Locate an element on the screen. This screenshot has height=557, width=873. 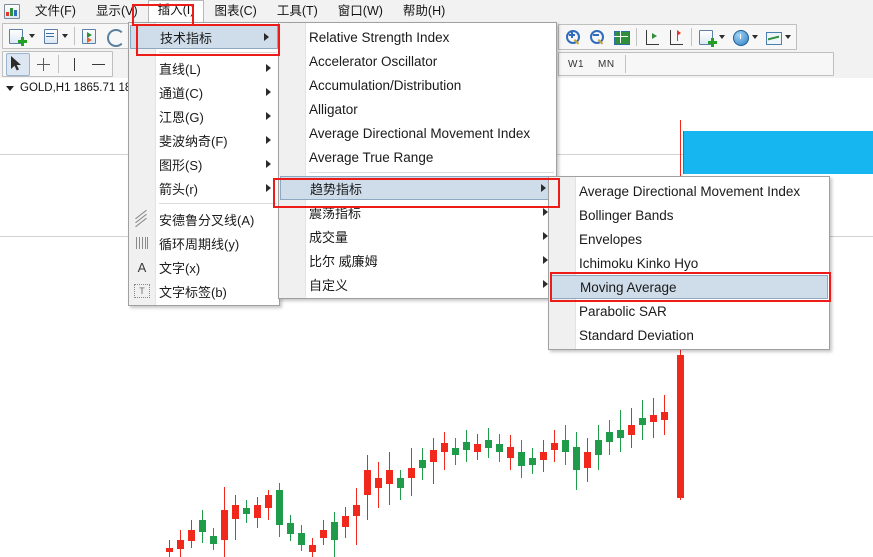
zoom-in-button is located at coordinates (573, 37).